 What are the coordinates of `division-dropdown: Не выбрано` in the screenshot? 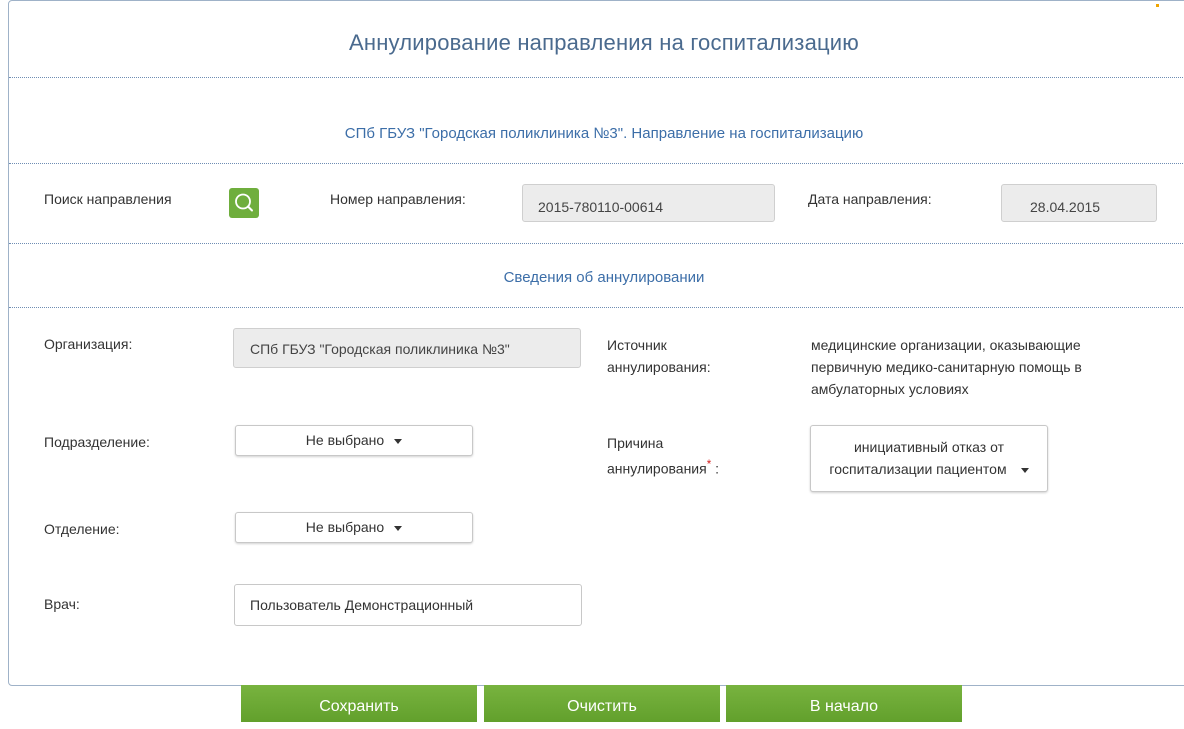 It's located at (354, 440).